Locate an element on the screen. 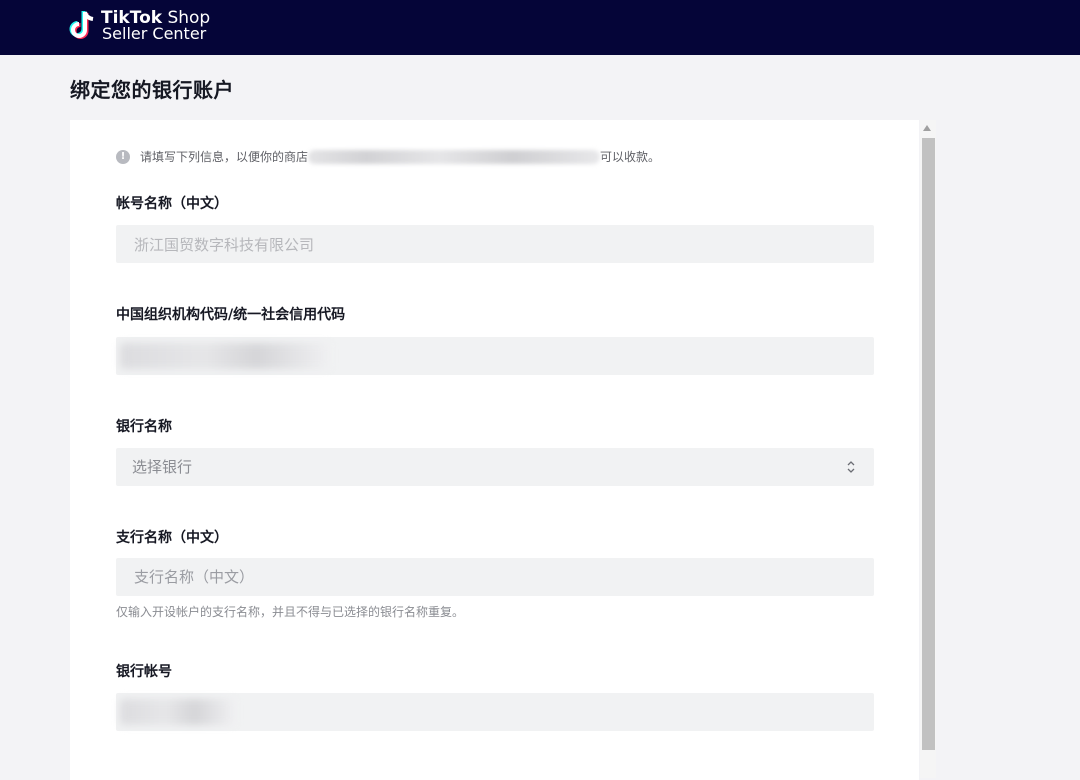 This screenshot has height=780, width=1080. redacted-shop-name is located at coordinates (454, 156).